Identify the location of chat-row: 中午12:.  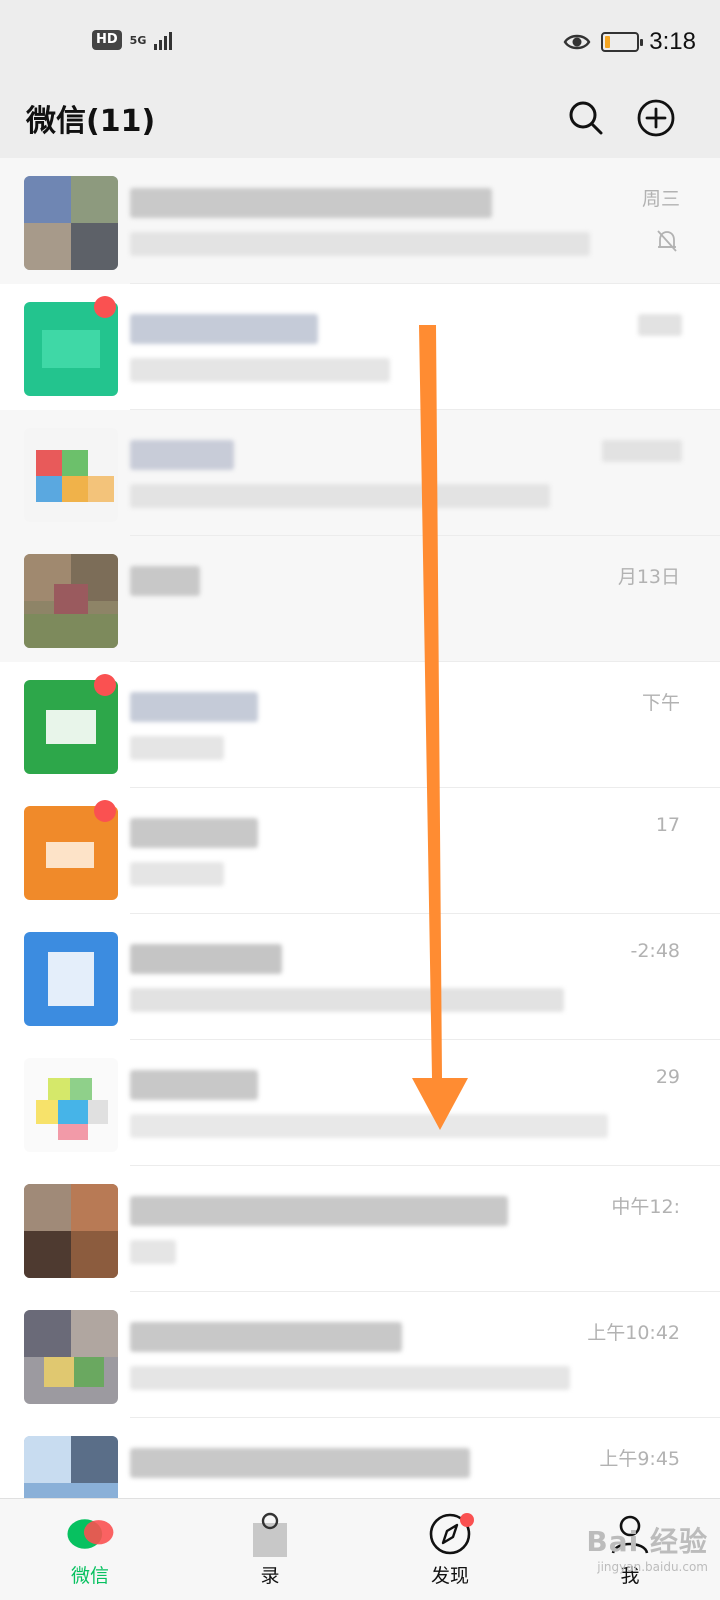
(360, 1229).